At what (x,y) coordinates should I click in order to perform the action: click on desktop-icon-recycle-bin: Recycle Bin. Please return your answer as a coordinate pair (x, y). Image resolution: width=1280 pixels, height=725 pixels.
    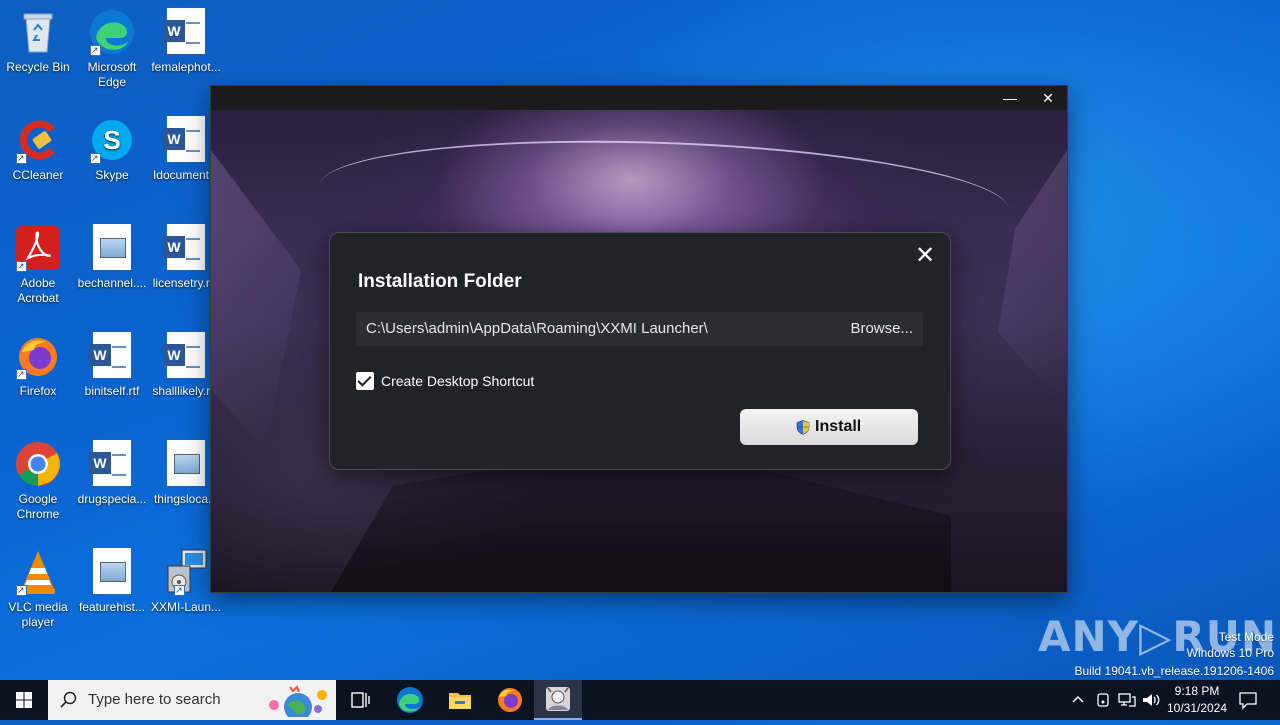
    Looking at the image, I should click on (38, 41).